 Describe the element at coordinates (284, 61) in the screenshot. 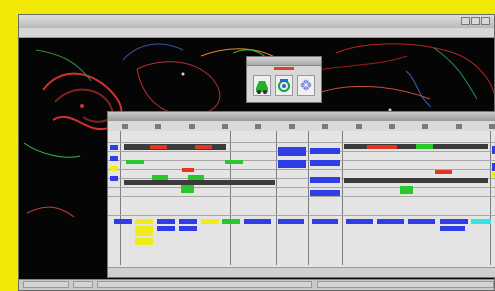

I see `tool-palette-titlebar` at that location.